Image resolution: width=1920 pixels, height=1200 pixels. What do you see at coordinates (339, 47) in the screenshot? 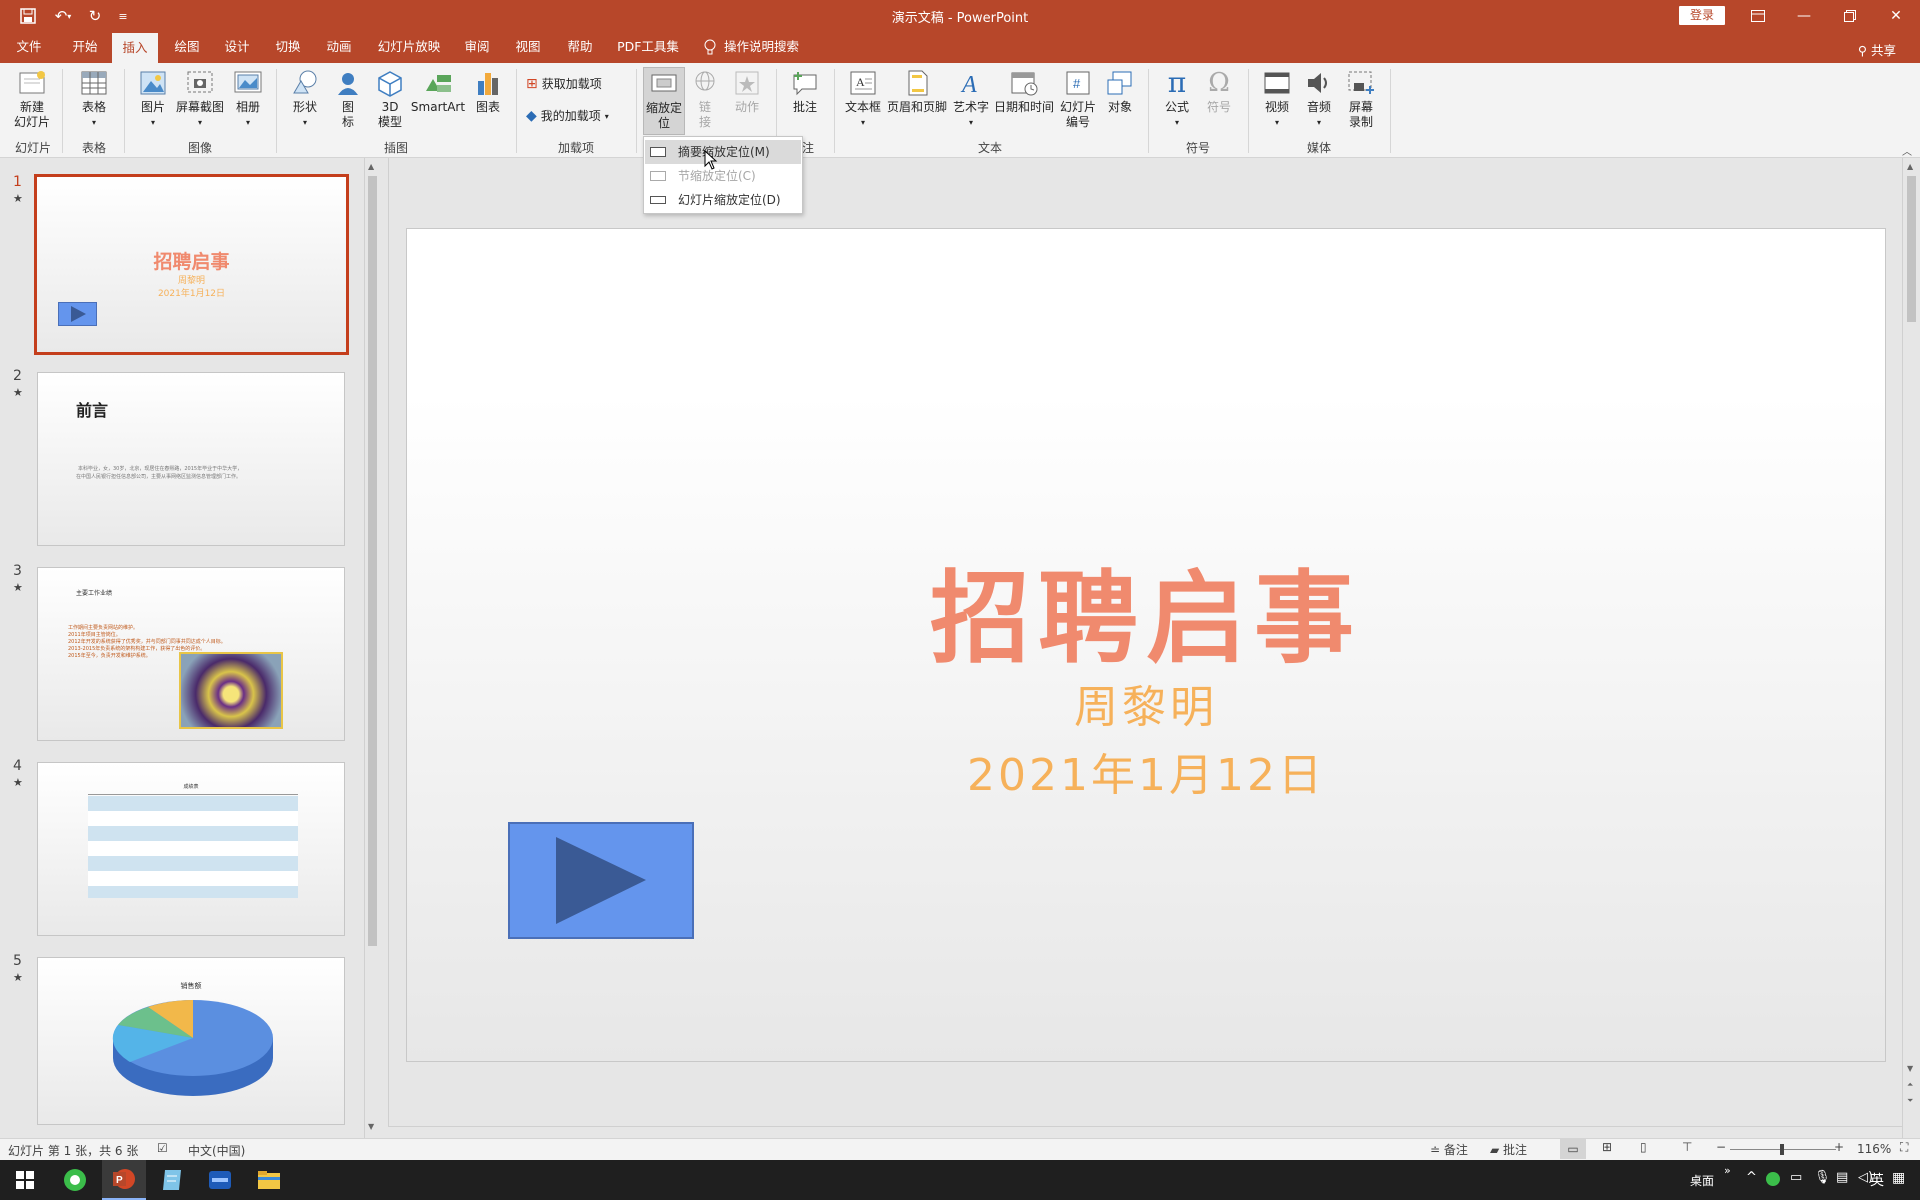
I see `tab-animations: 动画` at bounding box center [339, 47].